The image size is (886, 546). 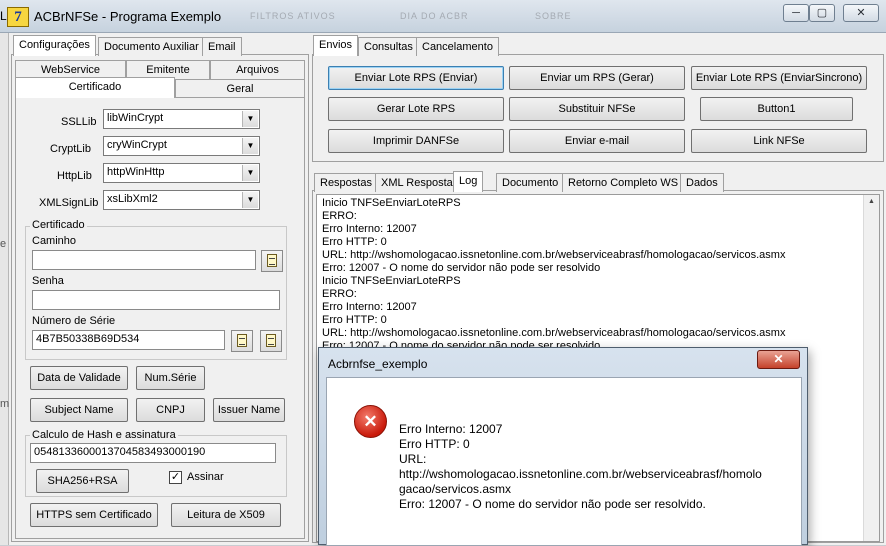 What do you see at coordinates (128, 16) in the screenshot?
I see `window-title: ACBrNFSe - Programa Exemplo` at bounding box center [128, 16].